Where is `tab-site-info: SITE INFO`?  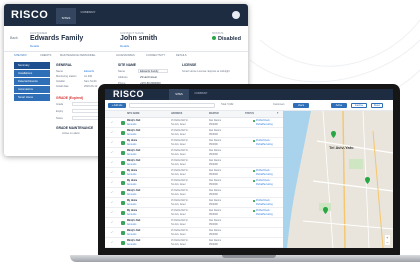
tab-site-info: SITE INFO is located at coordinates (20, 55).